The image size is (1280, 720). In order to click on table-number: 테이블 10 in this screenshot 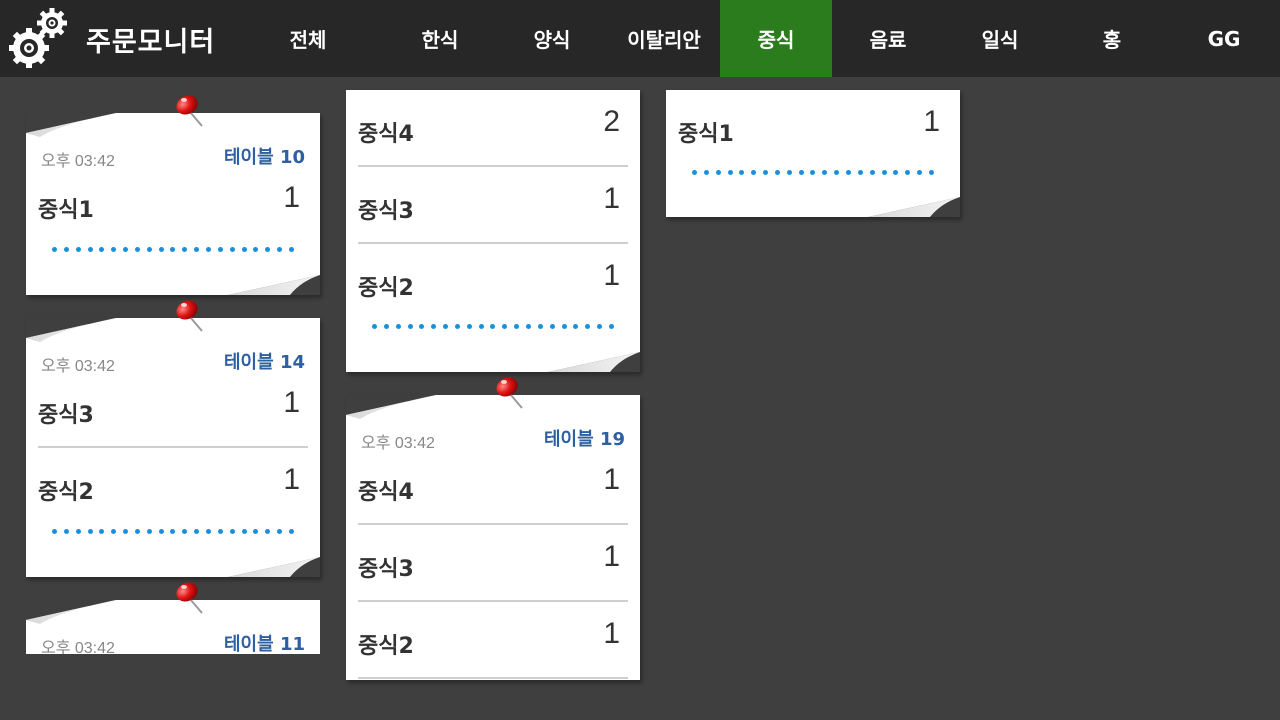, I will do `click(264, 157)`.